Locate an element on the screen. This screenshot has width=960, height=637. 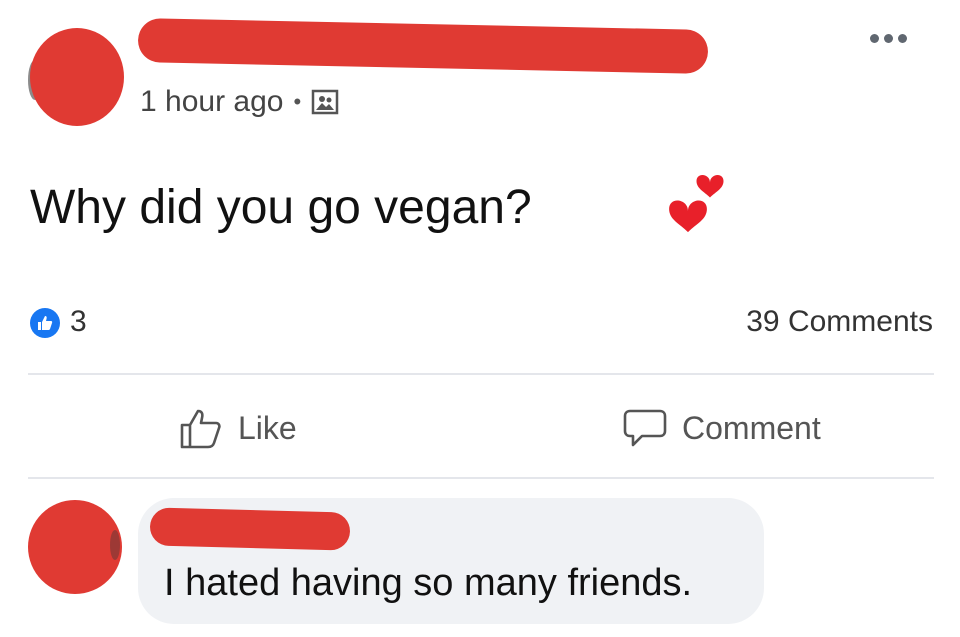
comment-button: Comment is located at coordinates (721, 428).